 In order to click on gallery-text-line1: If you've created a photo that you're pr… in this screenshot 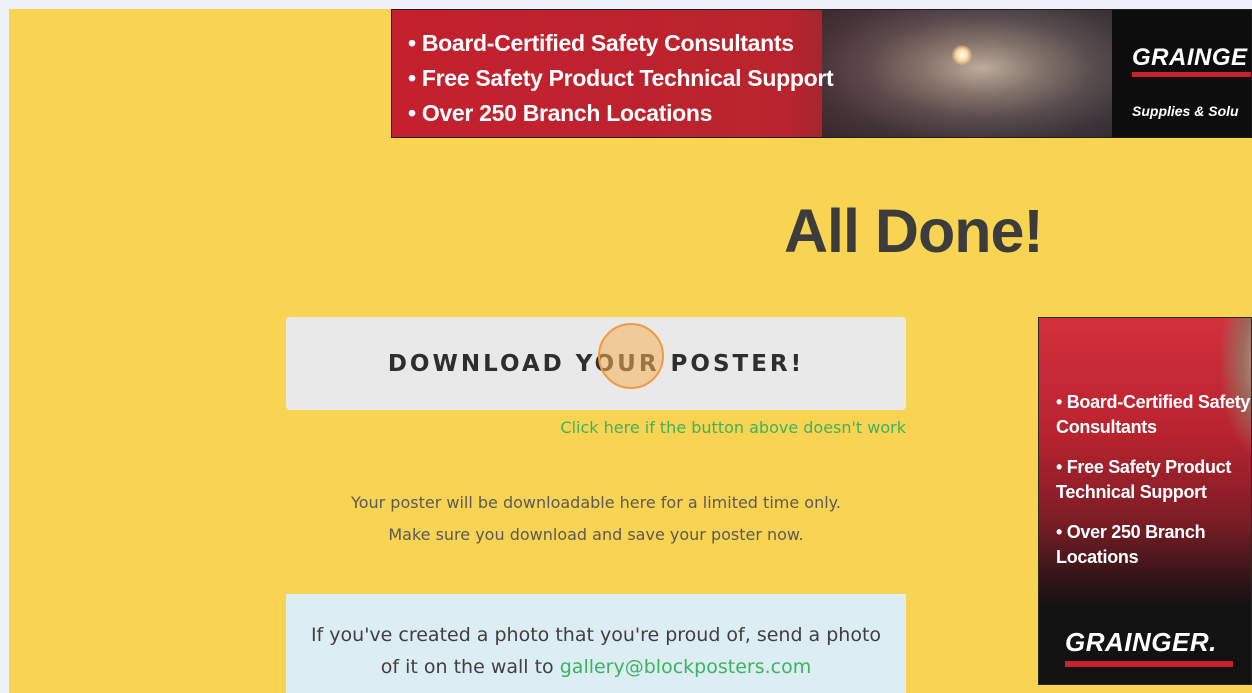, I will do `click(596, 635)`.